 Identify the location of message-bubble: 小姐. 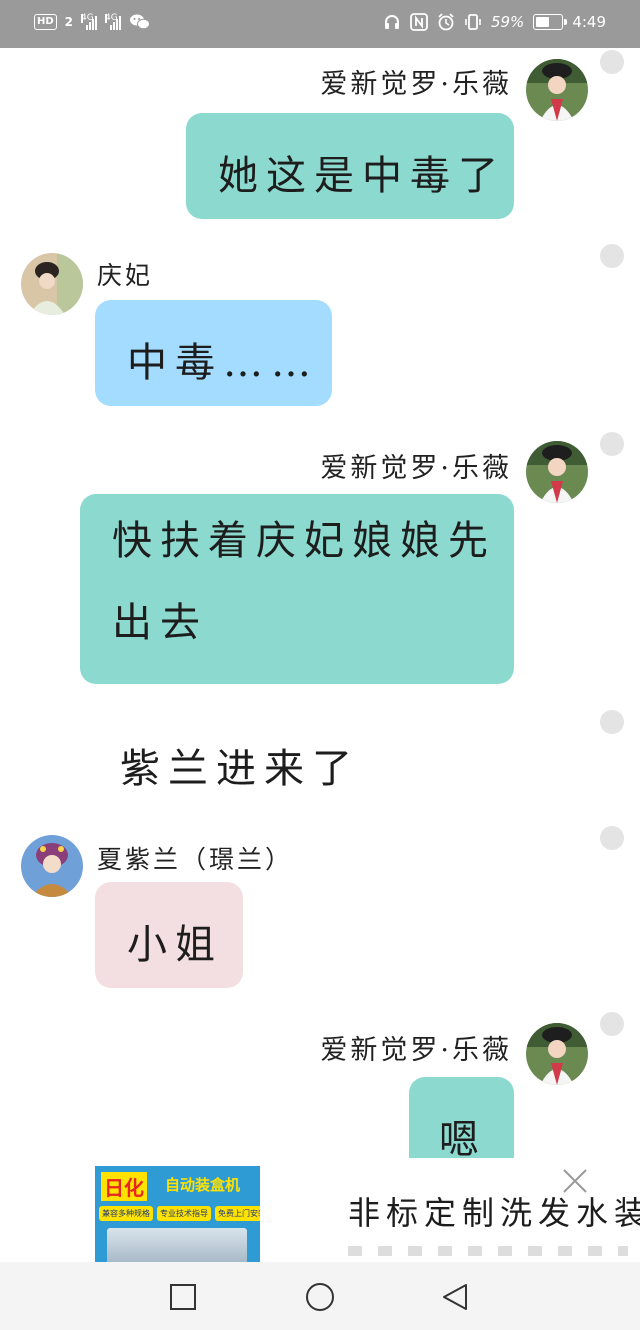
(169, 935).